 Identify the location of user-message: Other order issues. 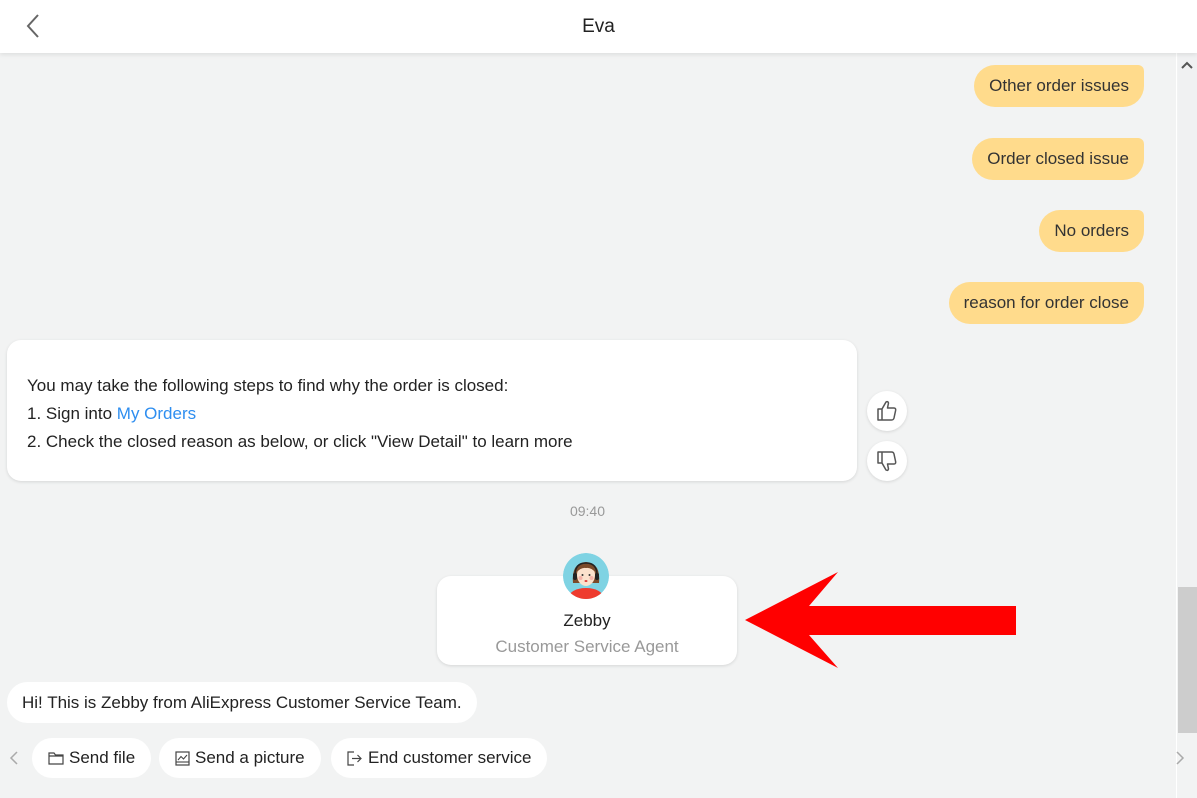
(1059, 86).